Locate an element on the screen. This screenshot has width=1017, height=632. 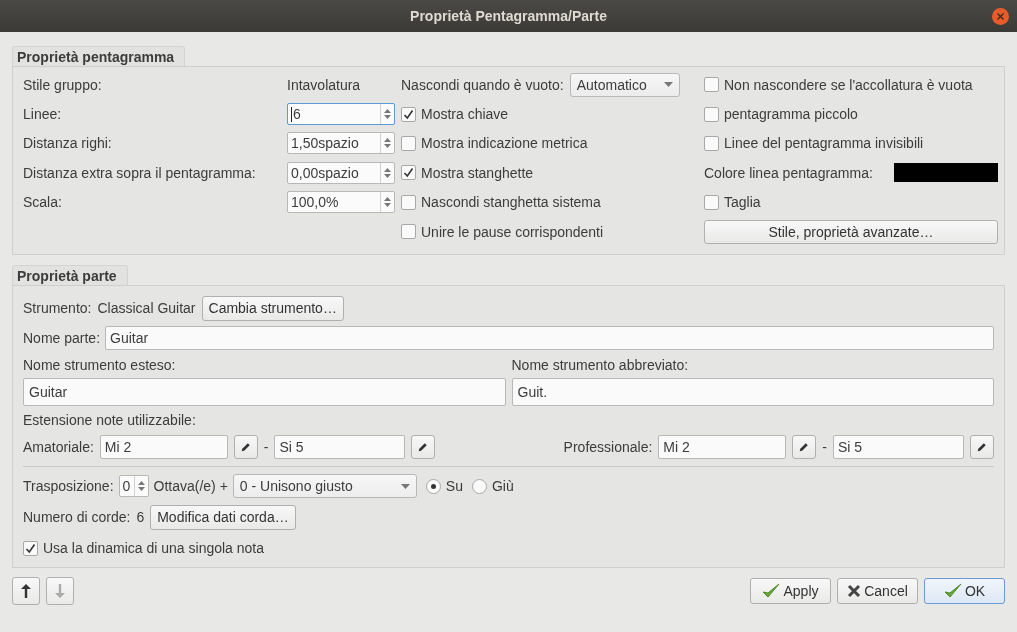
spin-box: 1,50spazio is located at coordinates (341, 143).